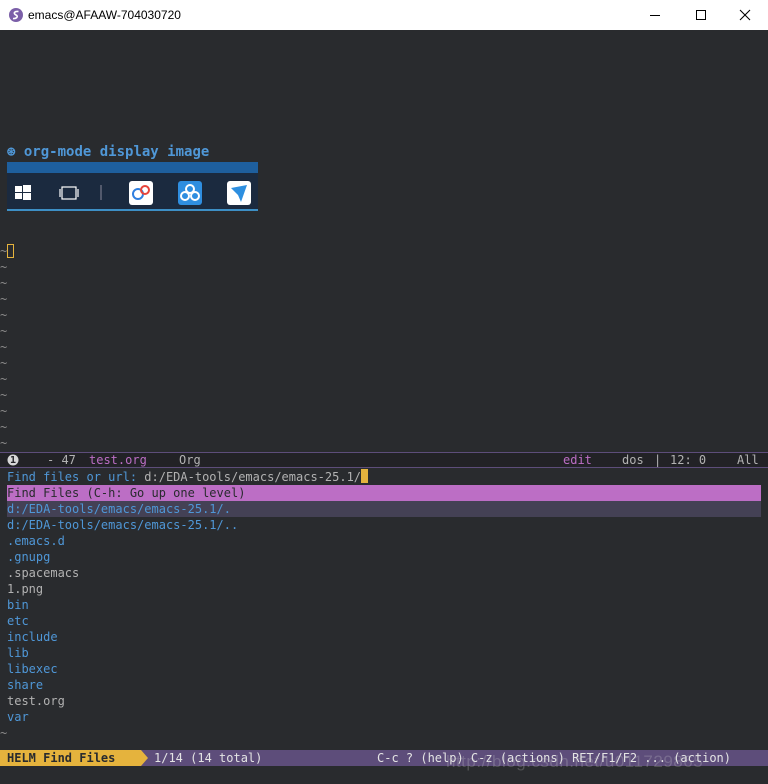  What do you see at coordinates (384, 573) in the screenshot?
I see `helm-candidate: .spacemacs` at bounding box center [384, 573].